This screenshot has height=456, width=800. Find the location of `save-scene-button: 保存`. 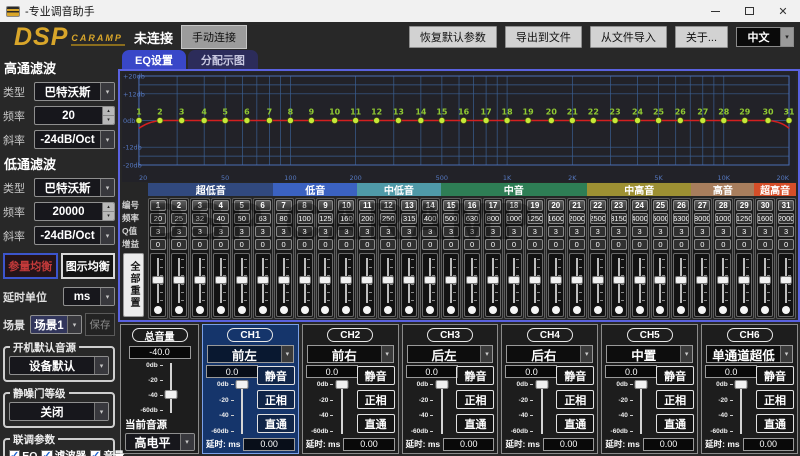

save-scene-button: 保存 is located at coordinates (100, 324).